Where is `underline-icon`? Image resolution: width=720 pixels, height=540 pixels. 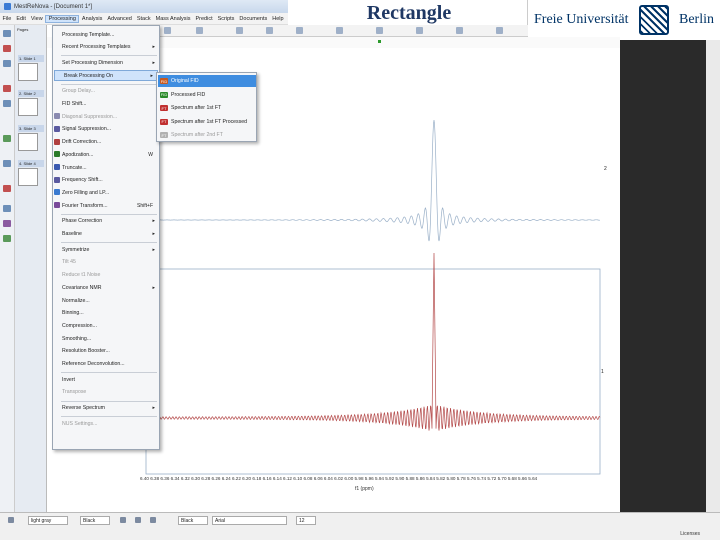 underline-icon is located at coordinates (153, 520).